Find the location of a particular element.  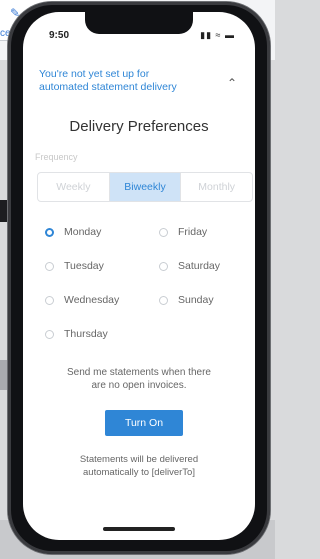

day-option-thursday: Thursday is located at coordinates (76, 334).